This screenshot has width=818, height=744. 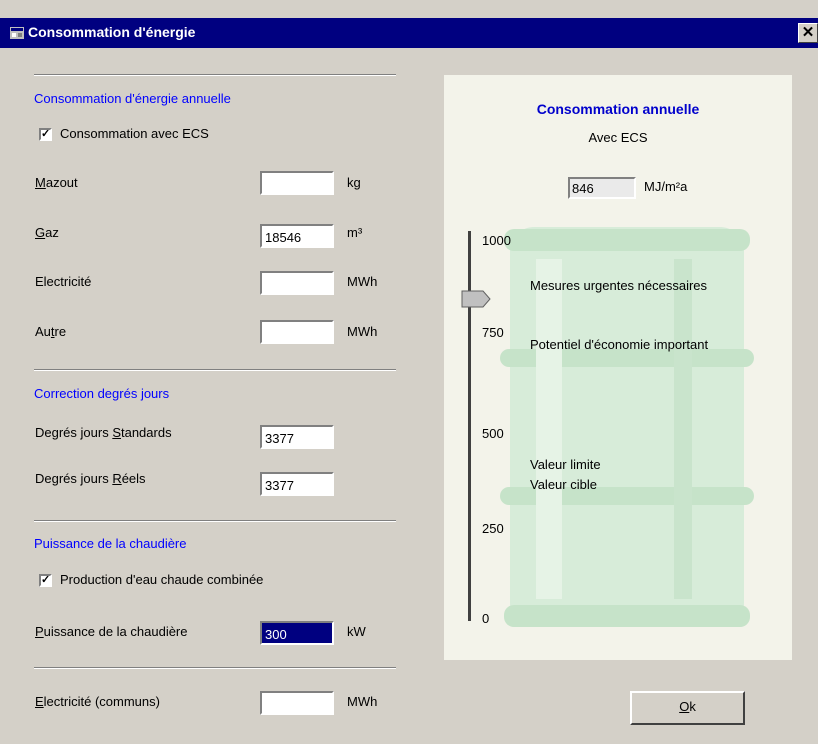 I want to click on tick-0: 0, so click(x=486, y=618).